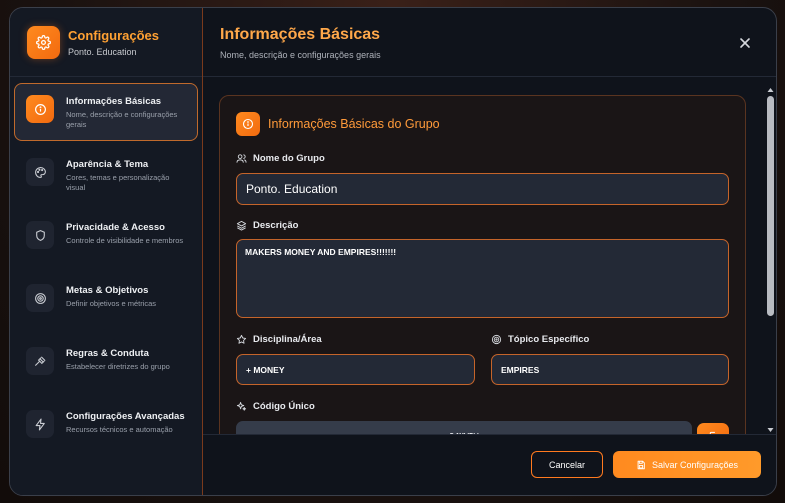 This screenshot has width=785, height=503. I want to click on sidebar-item-label: Metas & Objetivos, so click(107, 290).